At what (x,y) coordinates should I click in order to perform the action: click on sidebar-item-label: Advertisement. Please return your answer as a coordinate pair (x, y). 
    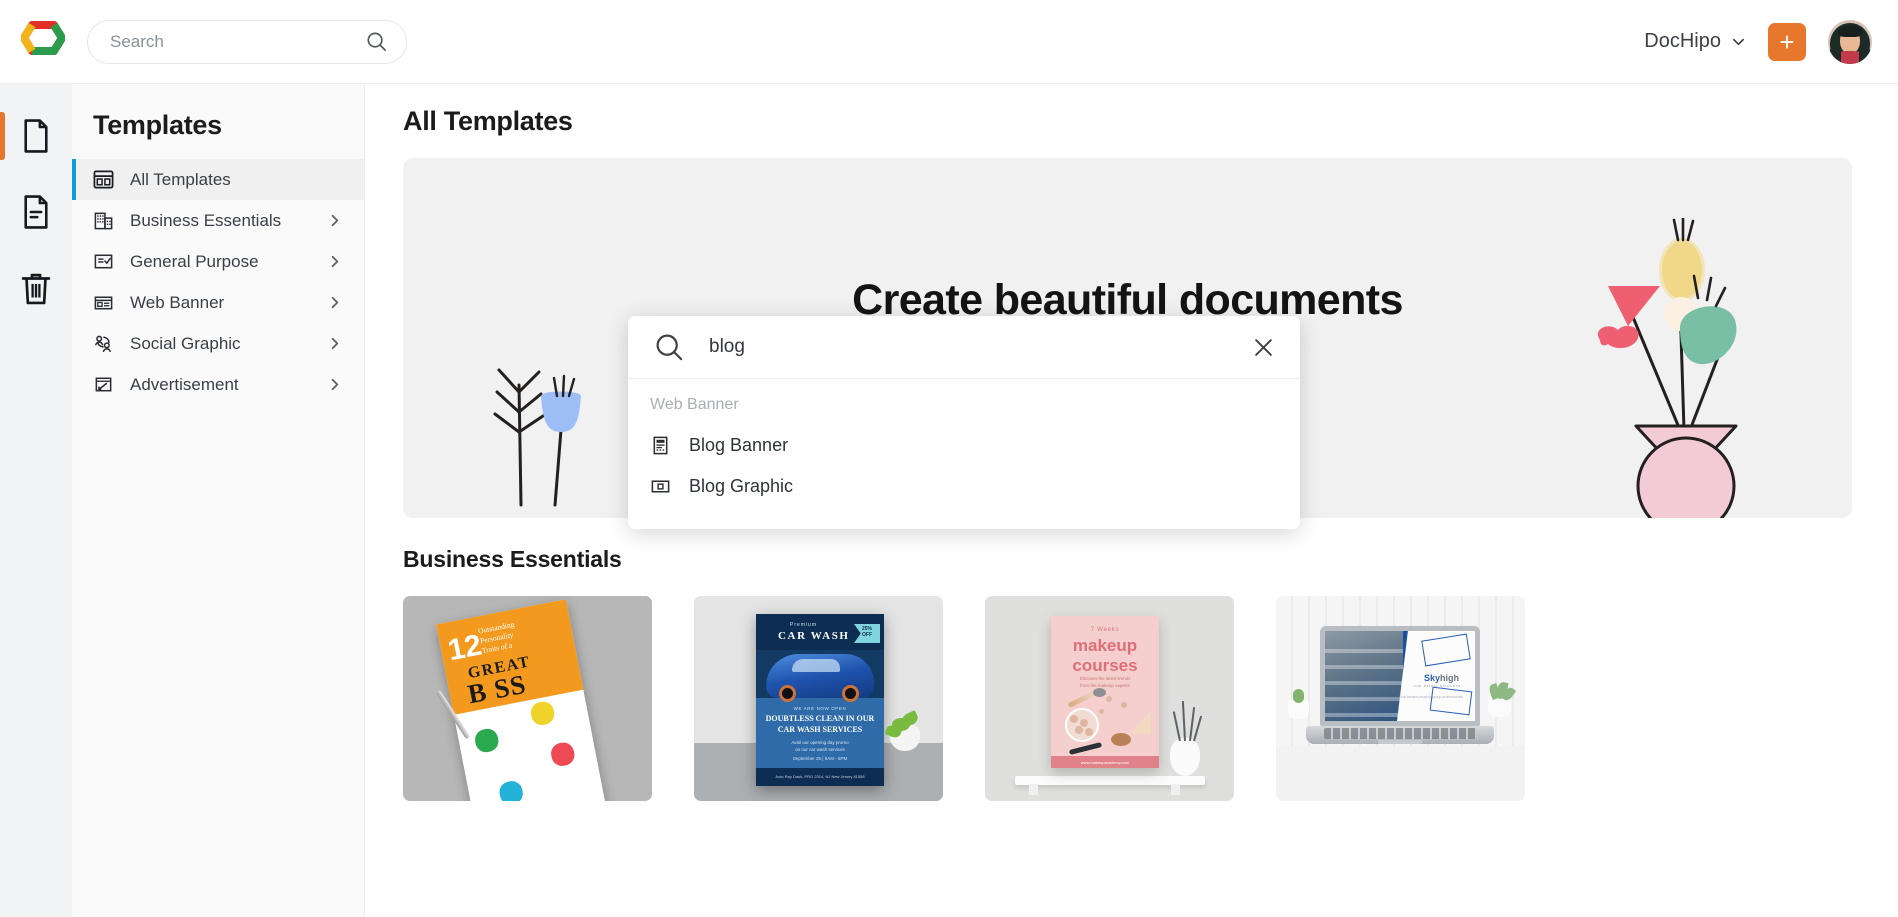
    Looking at the image, I should click on (184, 384).